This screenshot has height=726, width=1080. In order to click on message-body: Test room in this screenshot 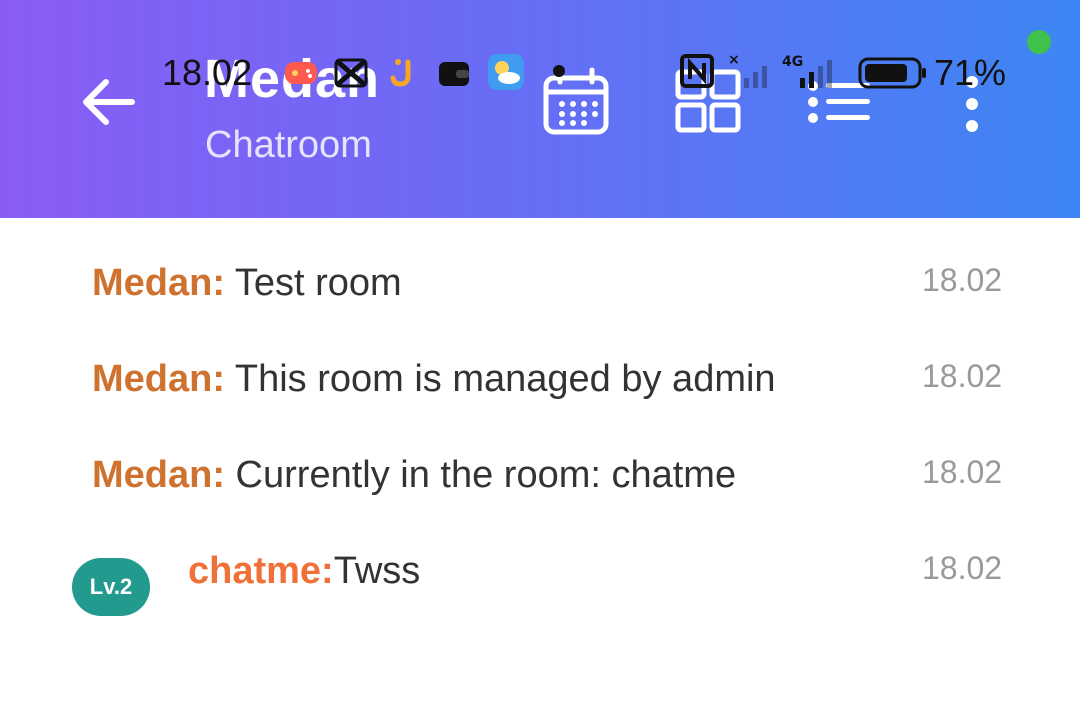, I will do `click(313, 283)`.